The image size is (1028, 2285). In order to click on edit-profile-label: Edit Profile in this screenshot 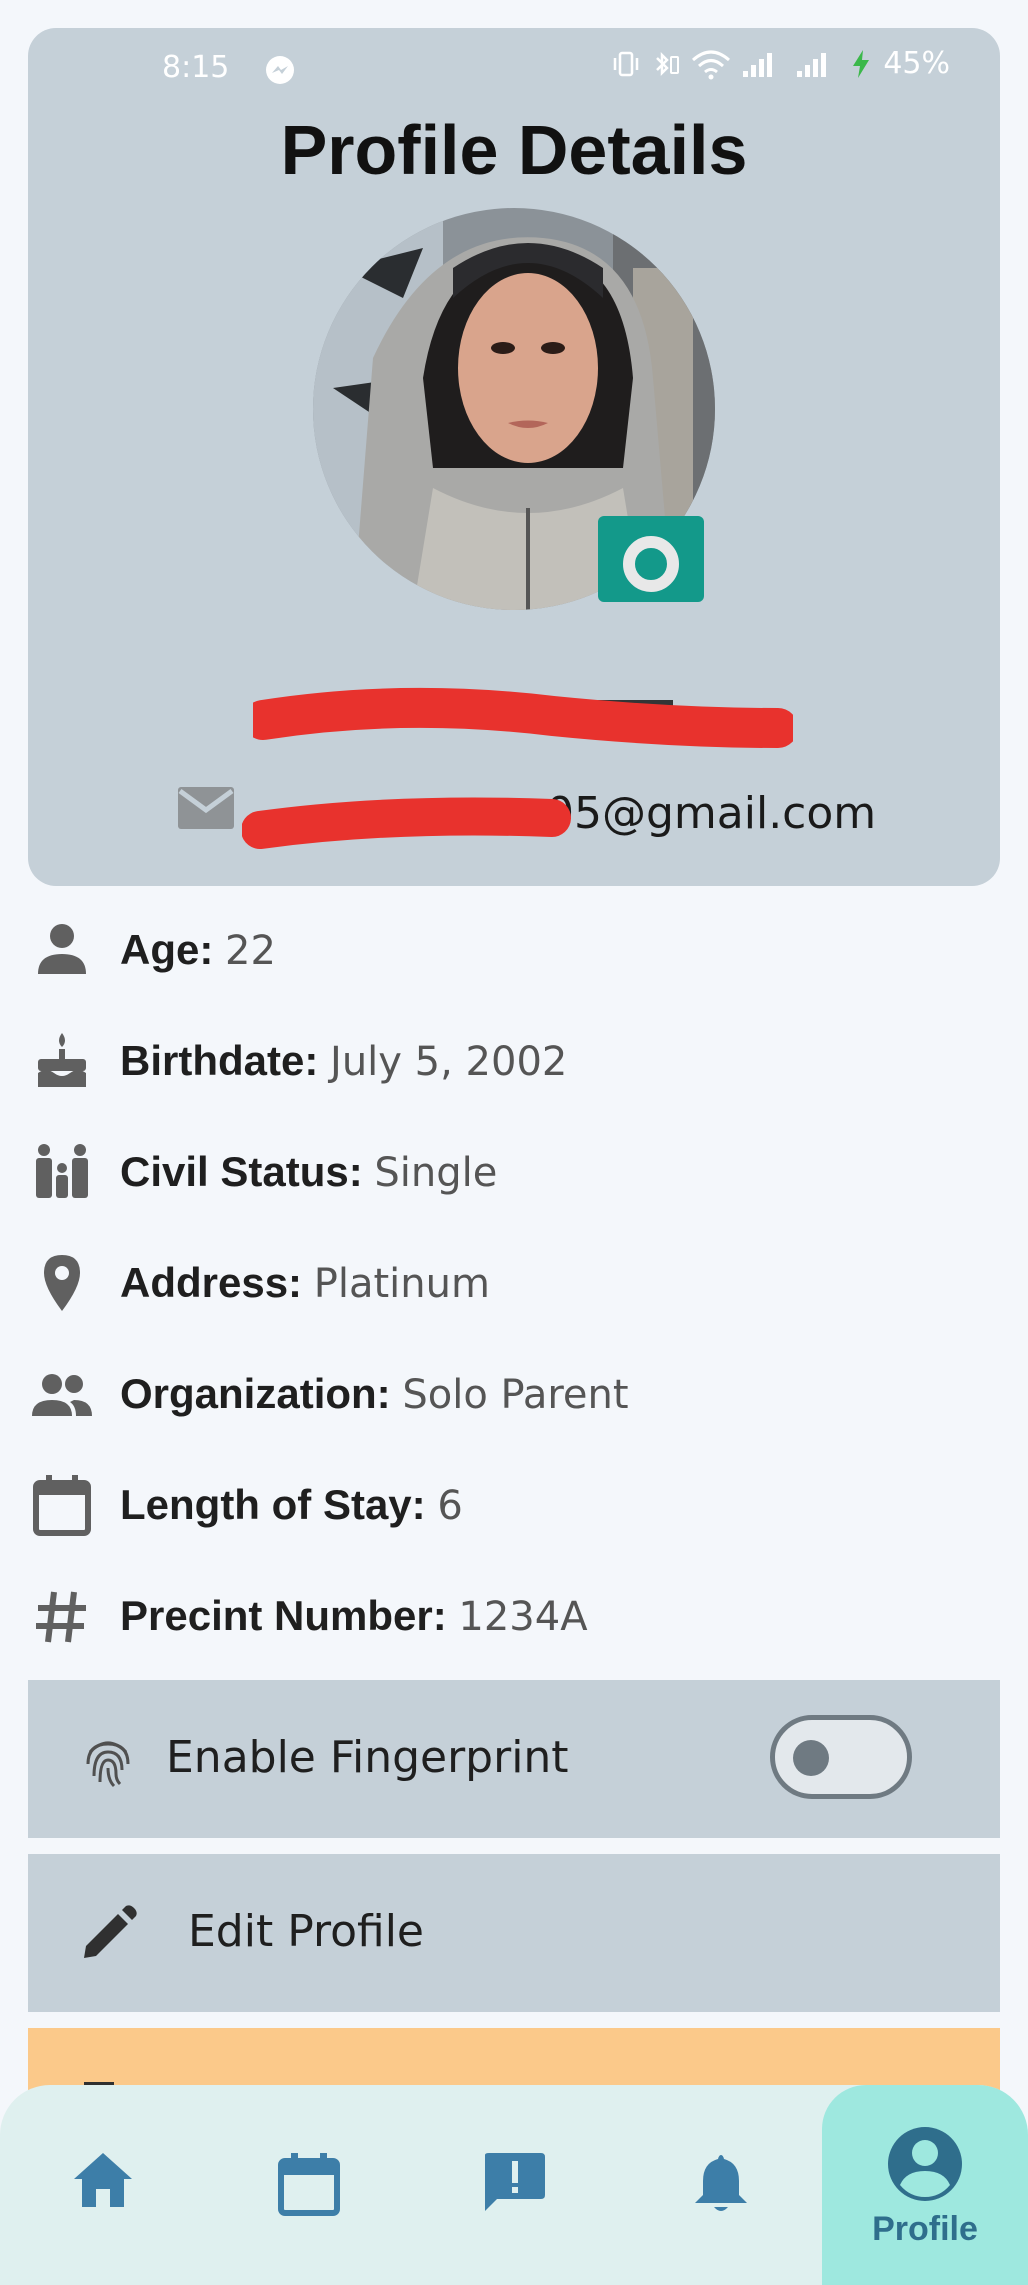, I will do `click(306, 1931)`.